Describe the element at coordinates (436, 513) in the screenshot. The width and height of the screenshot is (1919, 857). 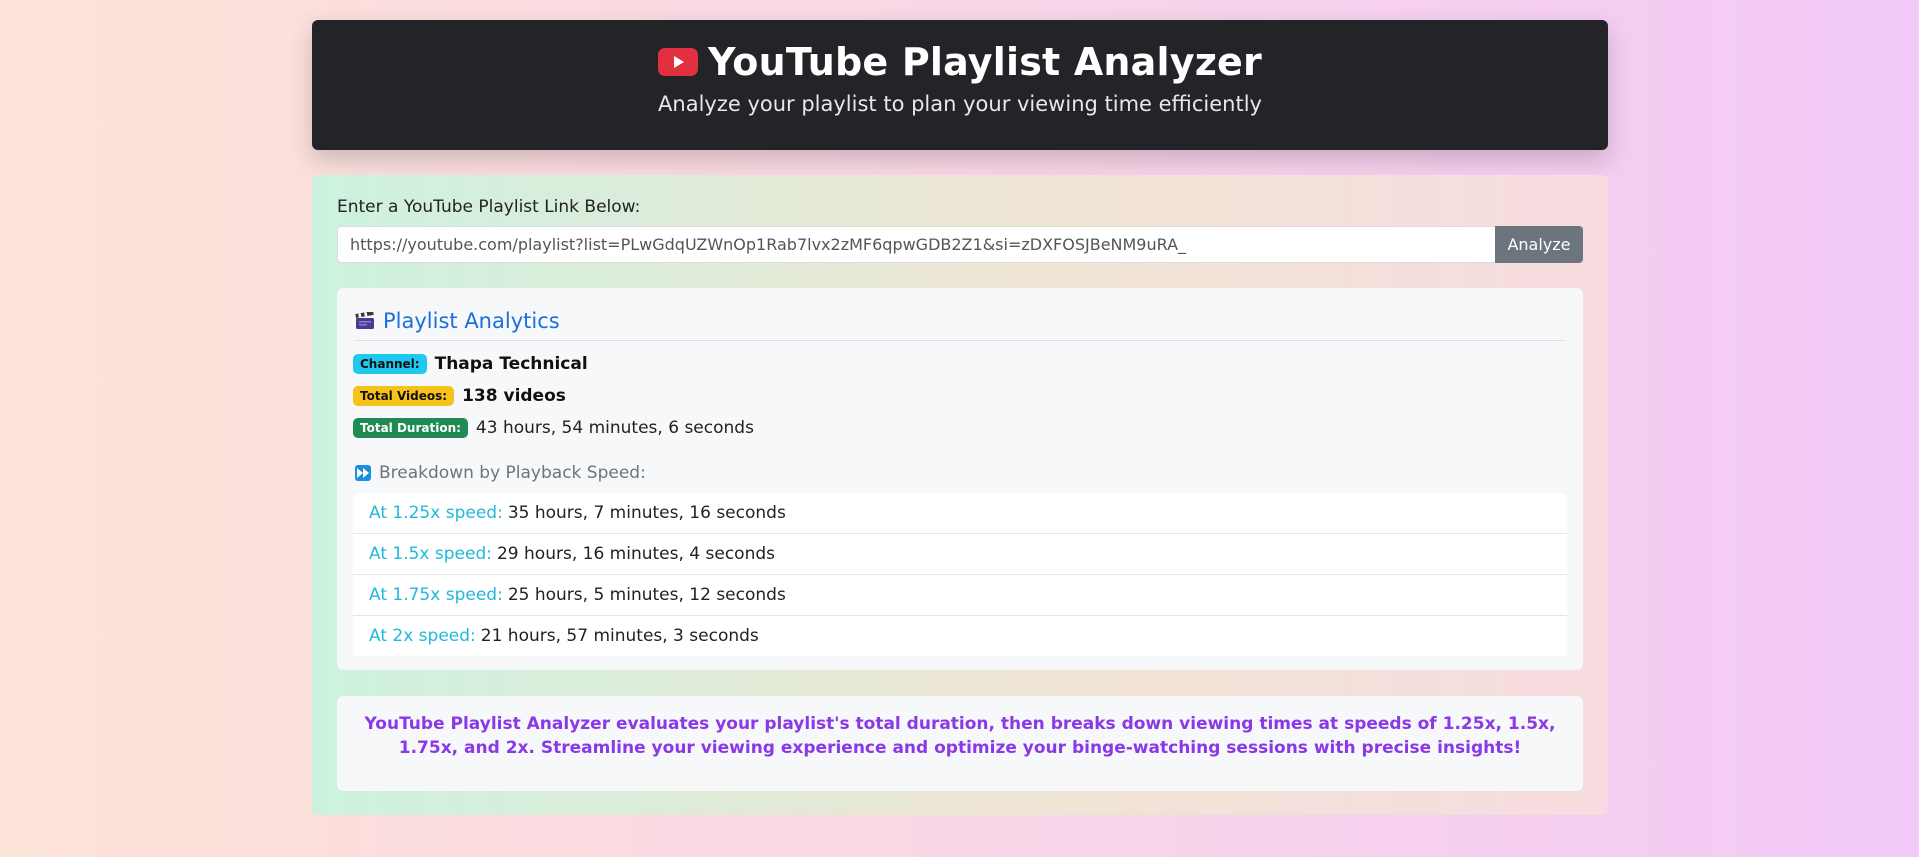
I see `speed-label: At 1.25x speed:` at that location.